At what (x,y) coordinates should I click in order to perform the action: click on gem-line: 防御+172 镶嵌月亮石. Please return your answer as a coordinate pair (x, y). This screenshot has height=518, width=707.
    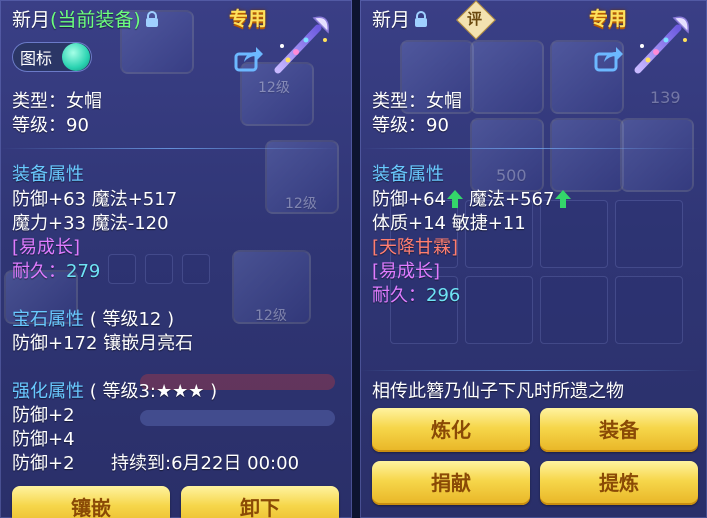
    Looking at the image, I should click on (103, 343).